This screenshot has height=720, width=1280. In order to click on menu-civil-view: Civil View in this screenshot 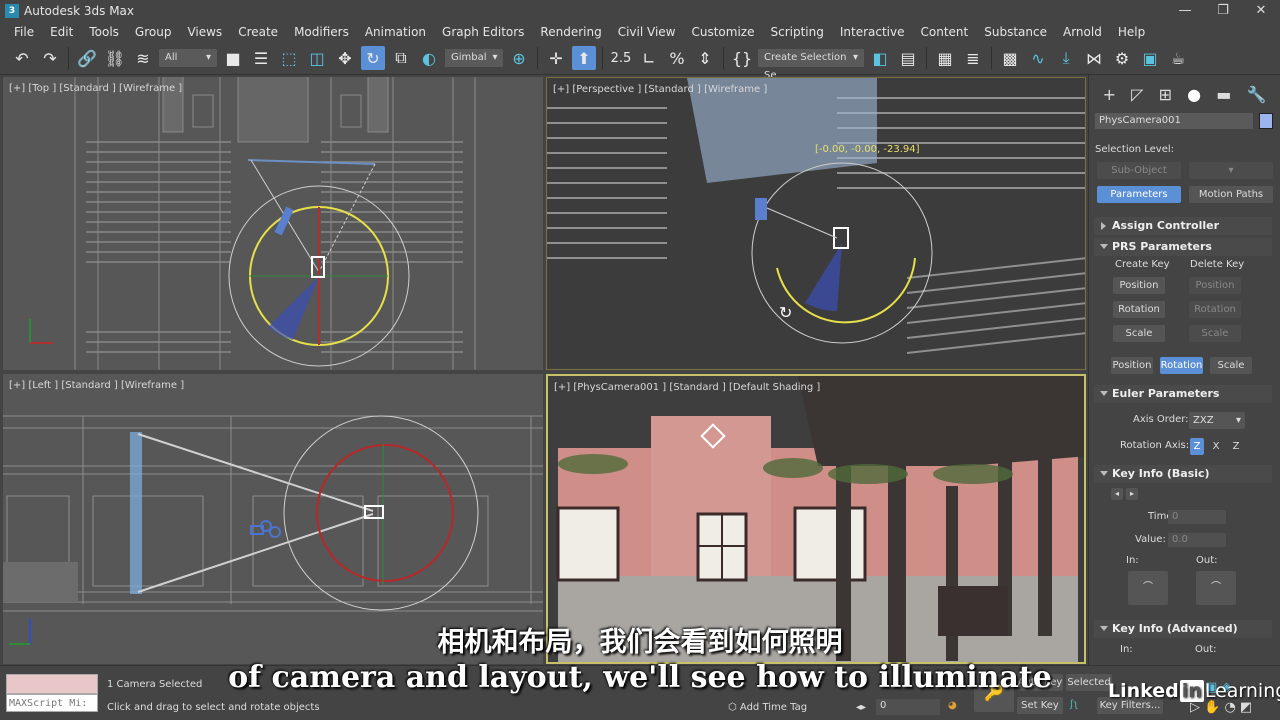, I will do `click(647, 32)`.